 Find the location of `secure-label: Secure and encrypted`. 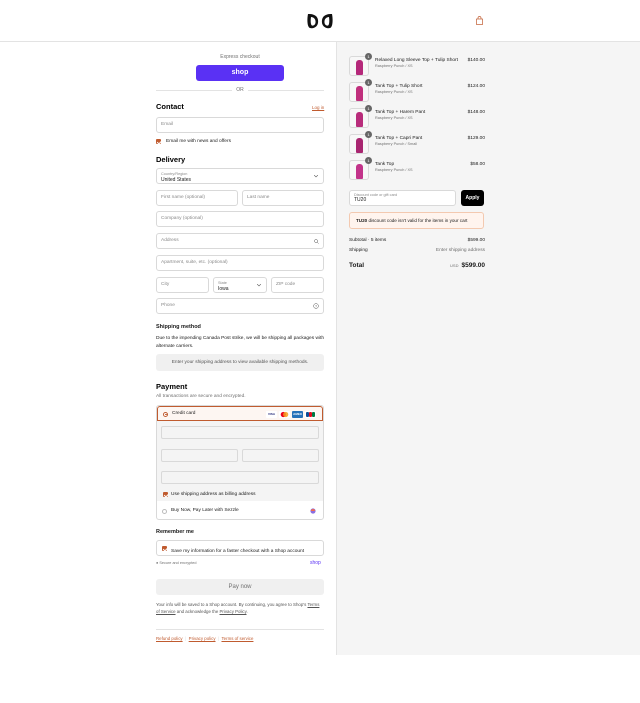

secure-label: Secure and encrypted is located at coordinates (178, 563).